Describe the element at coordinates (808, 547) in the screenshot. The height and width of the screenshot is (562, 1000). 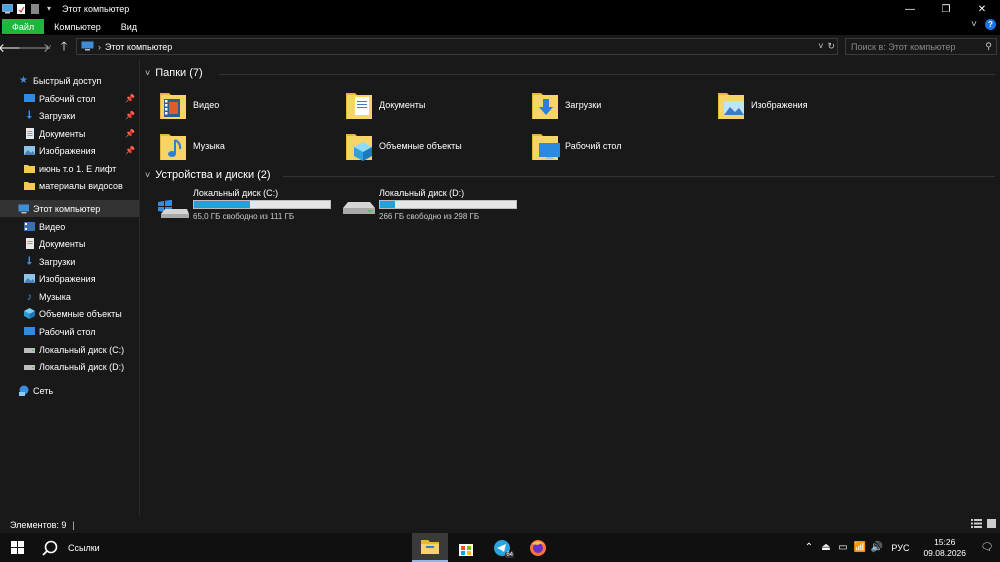
I see `show-hidden-icons-icon: ⌃` at that location.